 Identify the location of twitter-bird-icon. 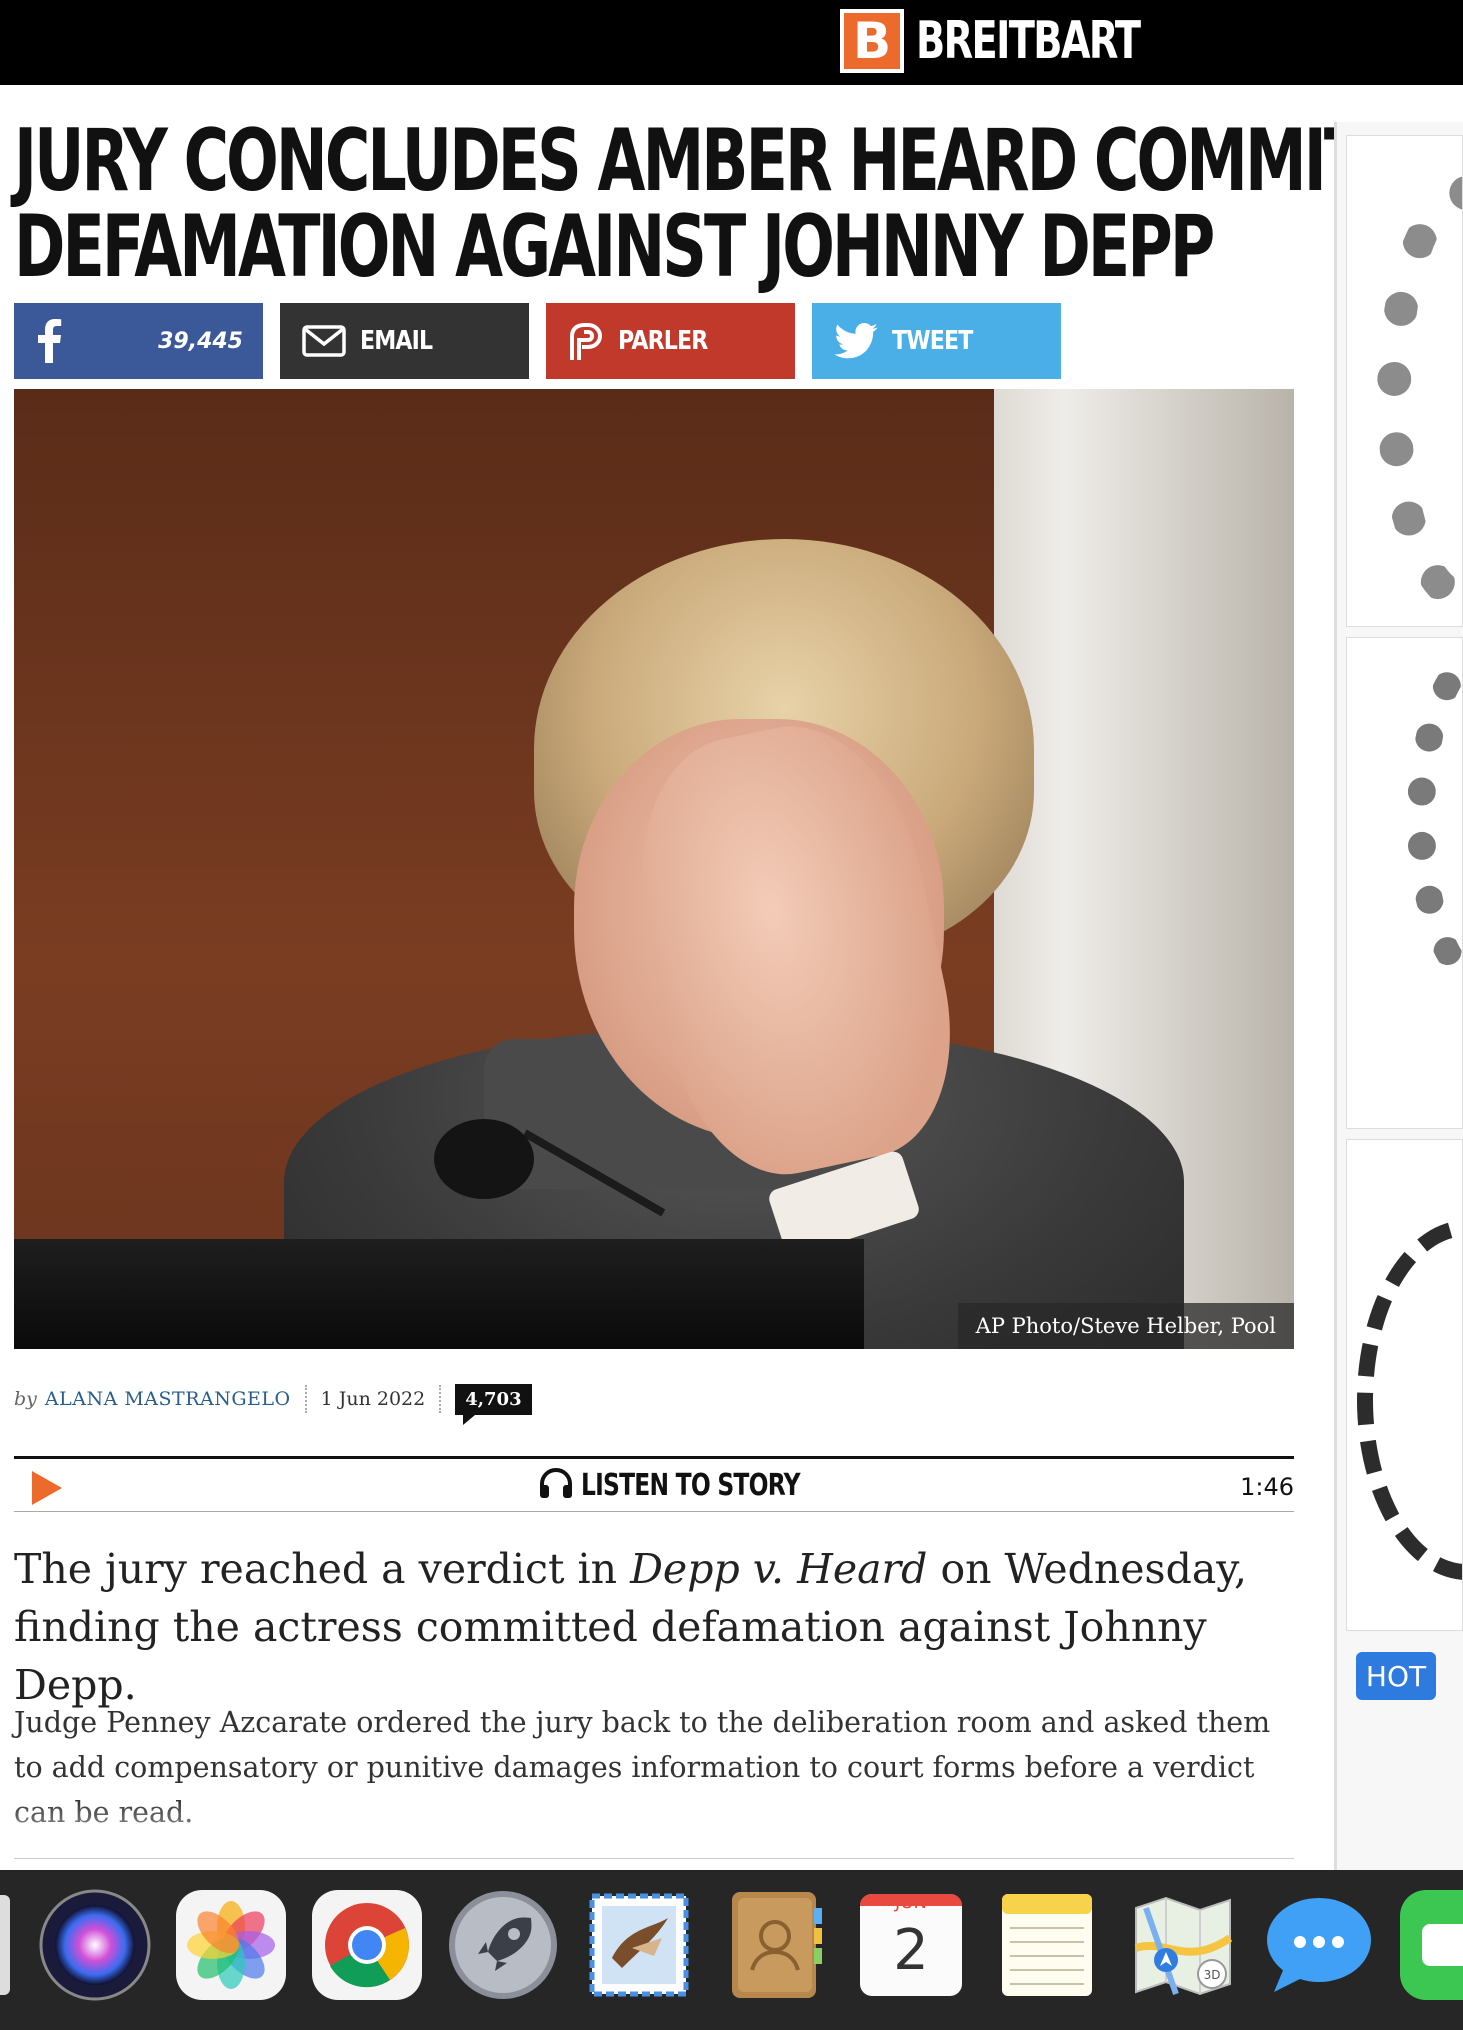
(856, 341).